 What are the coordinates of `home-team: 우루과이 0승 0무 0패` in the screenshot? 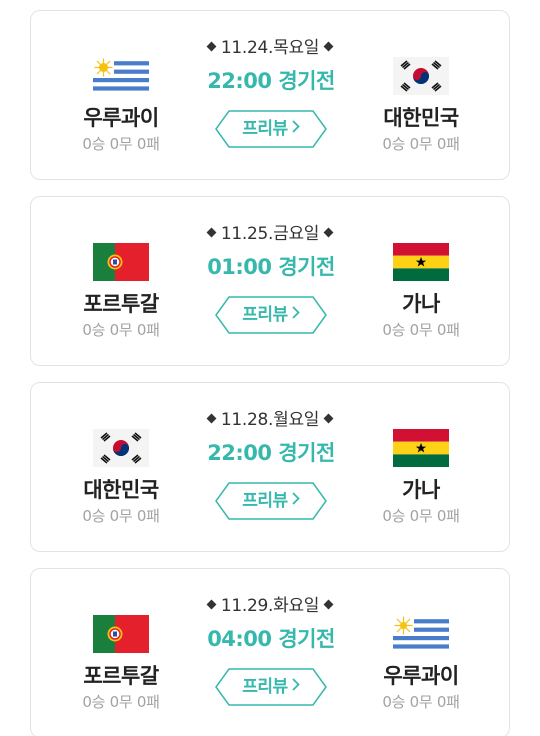 It's located at (121, 105).